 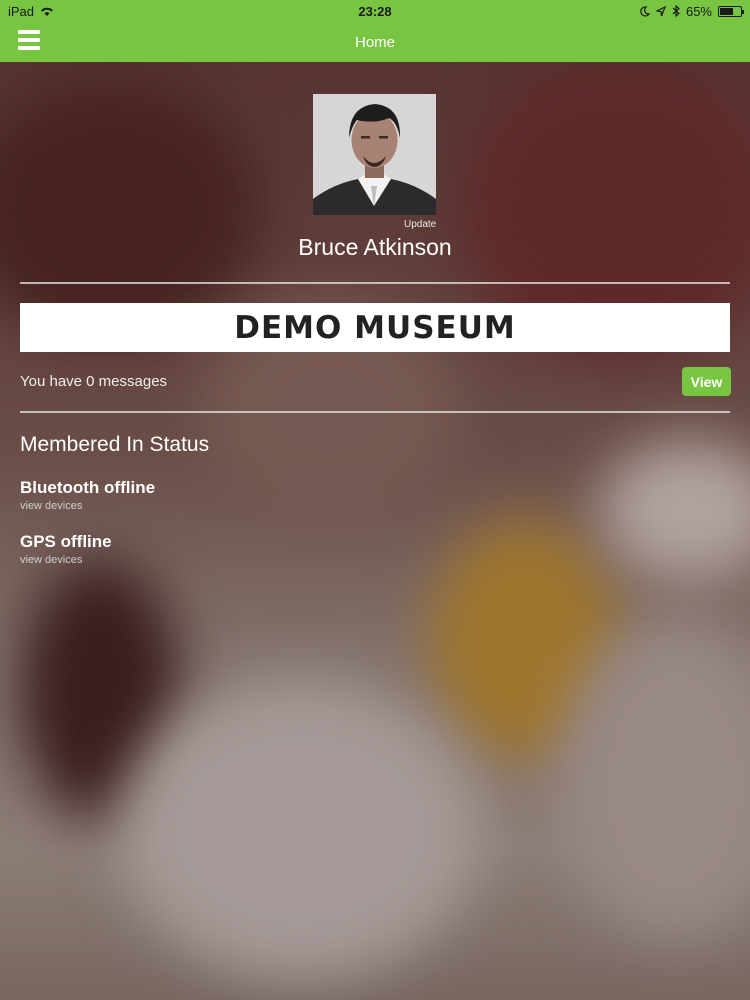 What do you see at coordinates (21, 11) in the screenshot?
I see `device-label: iPad` at bounding box center [21, 11].